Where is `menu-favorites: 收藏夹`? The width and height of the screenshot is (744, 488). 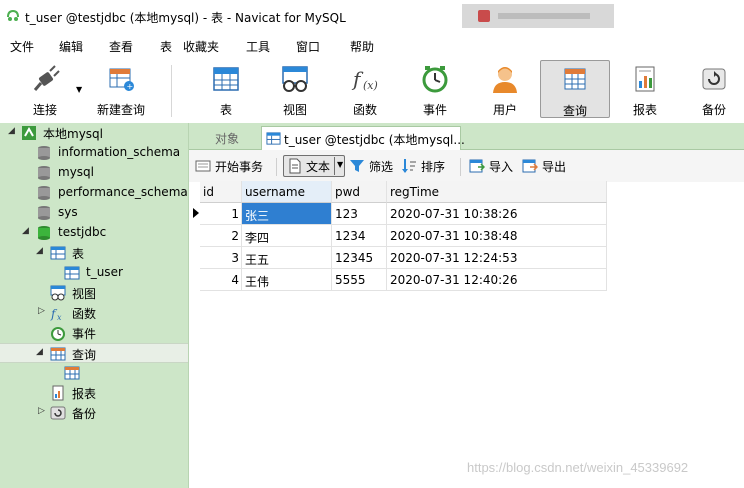
menu-favorites: 收藏夹 is located at coordinates (201, 46).